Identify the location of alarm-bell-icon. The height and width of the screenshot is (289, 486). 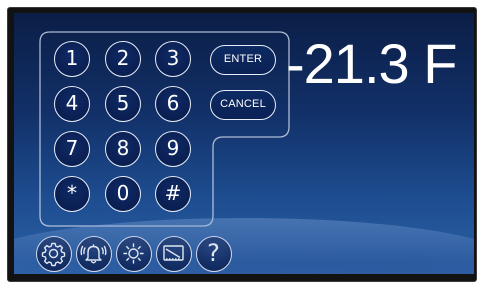
(93, 254).